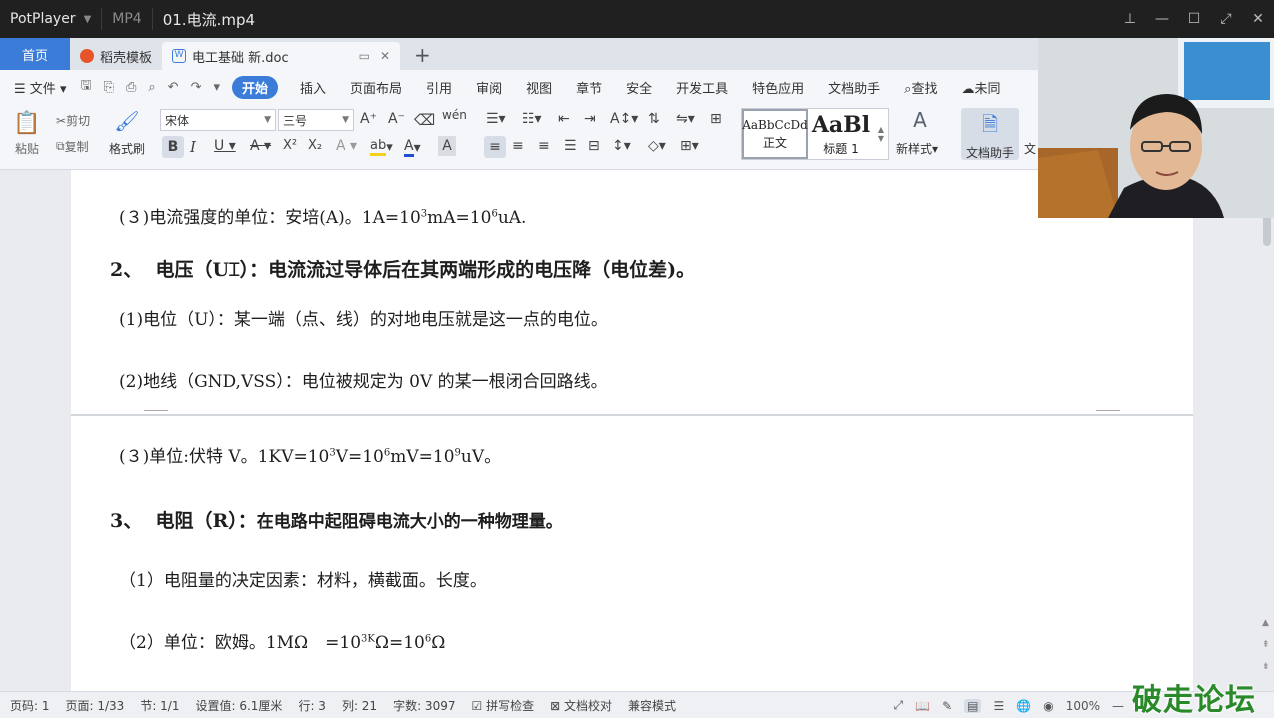 The image size is (1274, 718). I want to click on potplayer-brand: PotPlayer, so click(38, 19).